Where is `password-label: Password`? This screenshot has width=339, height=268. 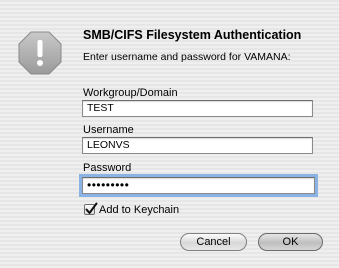
password-label: Password is located at coordinates (107, 168).